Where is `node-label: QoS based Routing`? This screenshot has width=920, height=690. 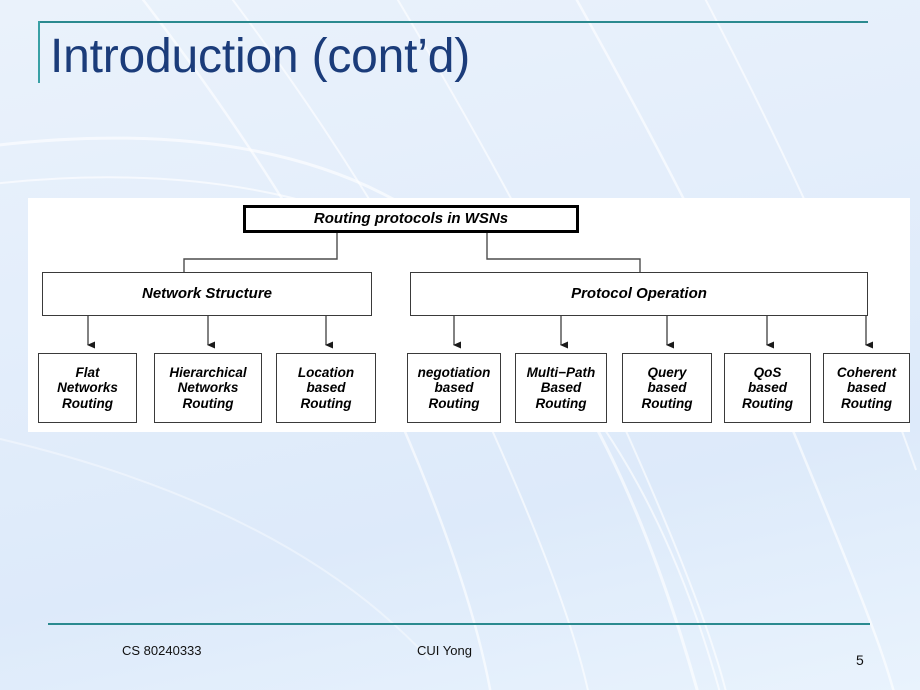 node-label: QoS based Routing is located at coordinates (767, 387).